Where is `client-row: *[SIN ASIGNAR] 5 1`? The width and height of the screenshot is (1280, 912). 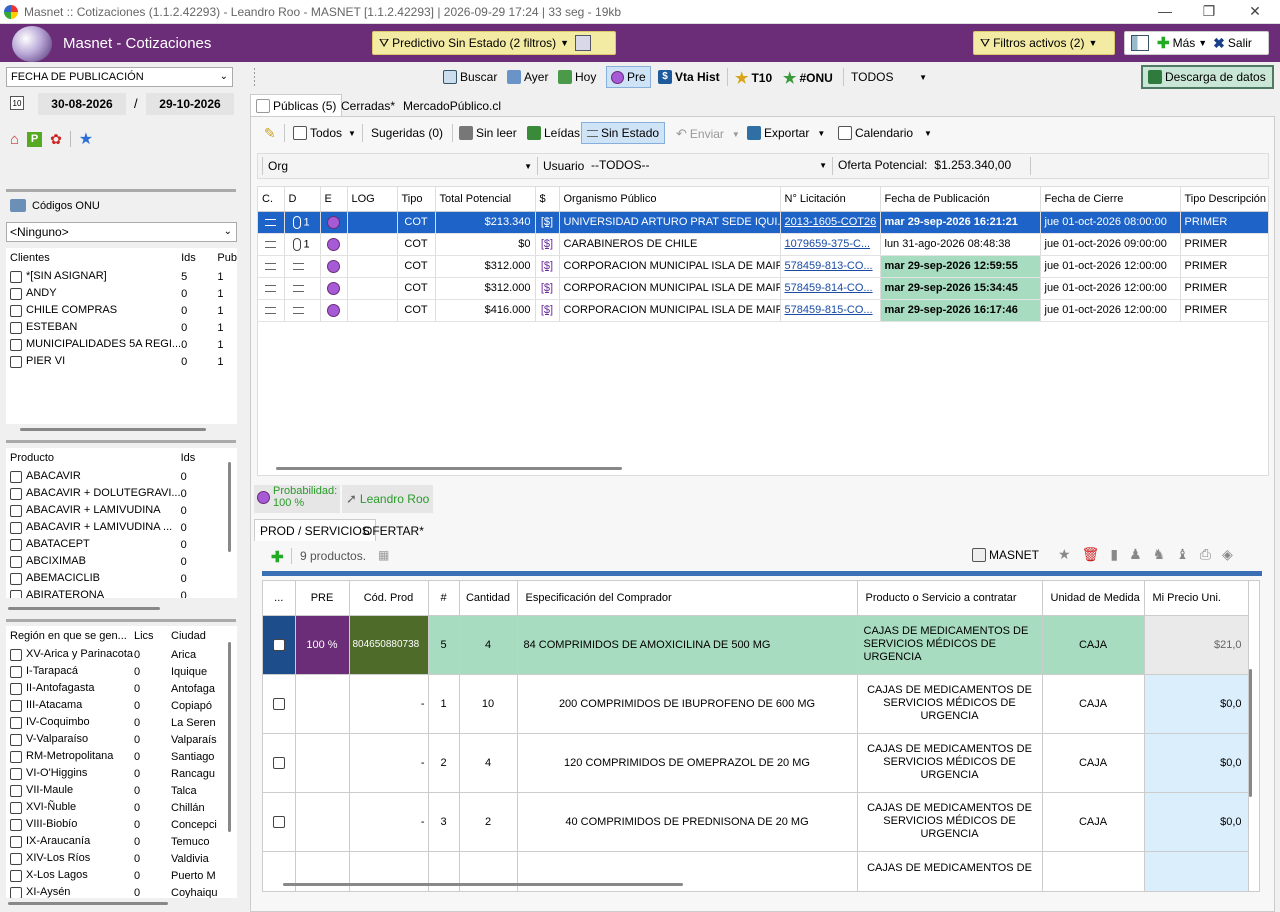 client-row: *[SIN ASIGNAR] 5 1 is located at coordinates (121, 276).